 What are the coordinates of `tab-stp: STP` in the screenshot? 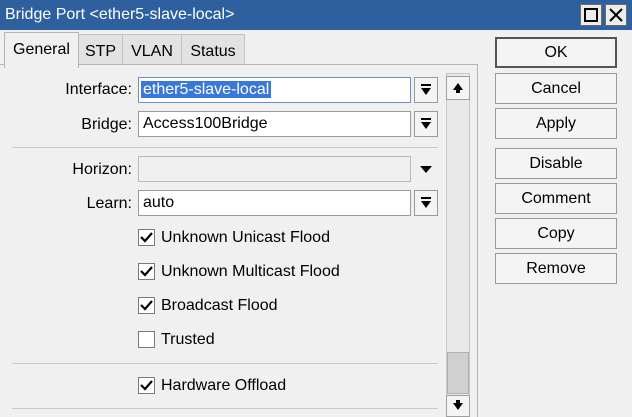 It's located at (101, 50).